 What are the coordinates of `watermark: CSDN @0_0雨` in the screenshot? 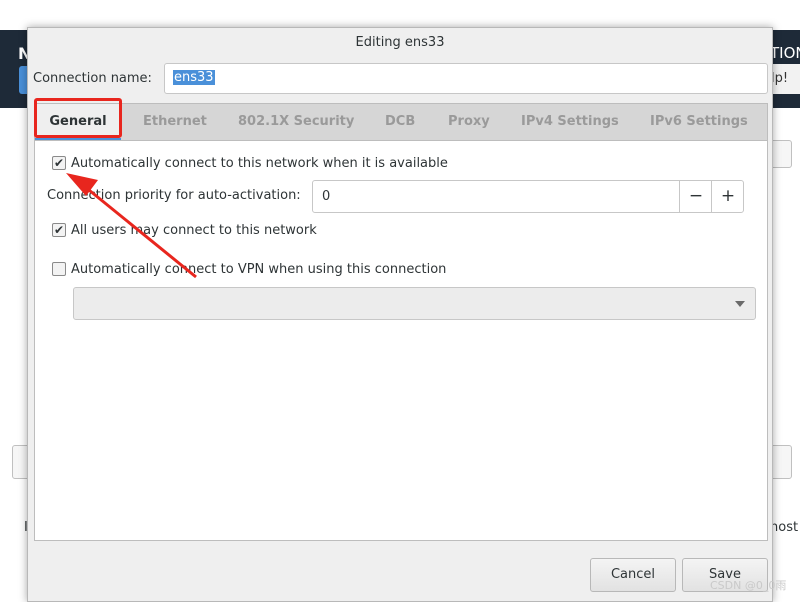 It's located at (748, 585).